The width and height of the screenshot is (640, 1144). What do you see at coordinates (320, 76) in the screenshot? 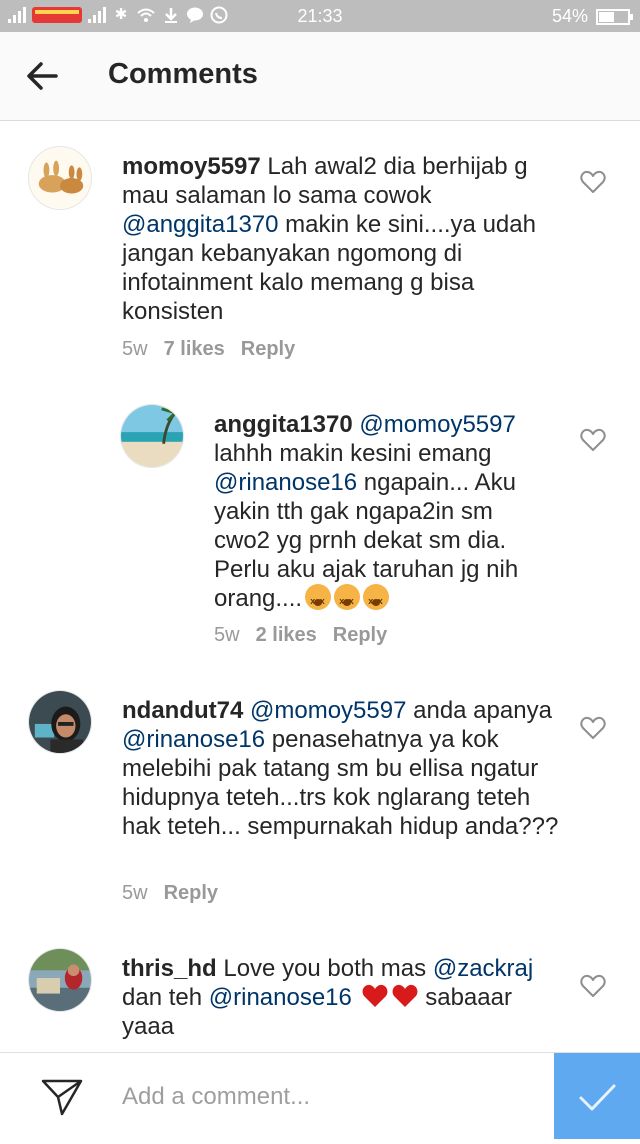
I see `top-app-bar: Comments` at bounding box center [320, 76].